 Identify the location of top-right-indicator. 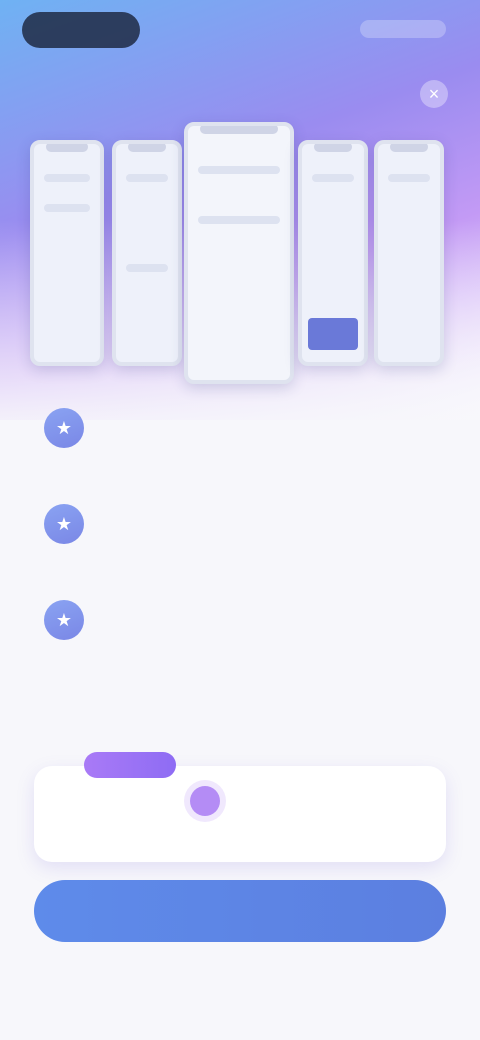
(403, 29).